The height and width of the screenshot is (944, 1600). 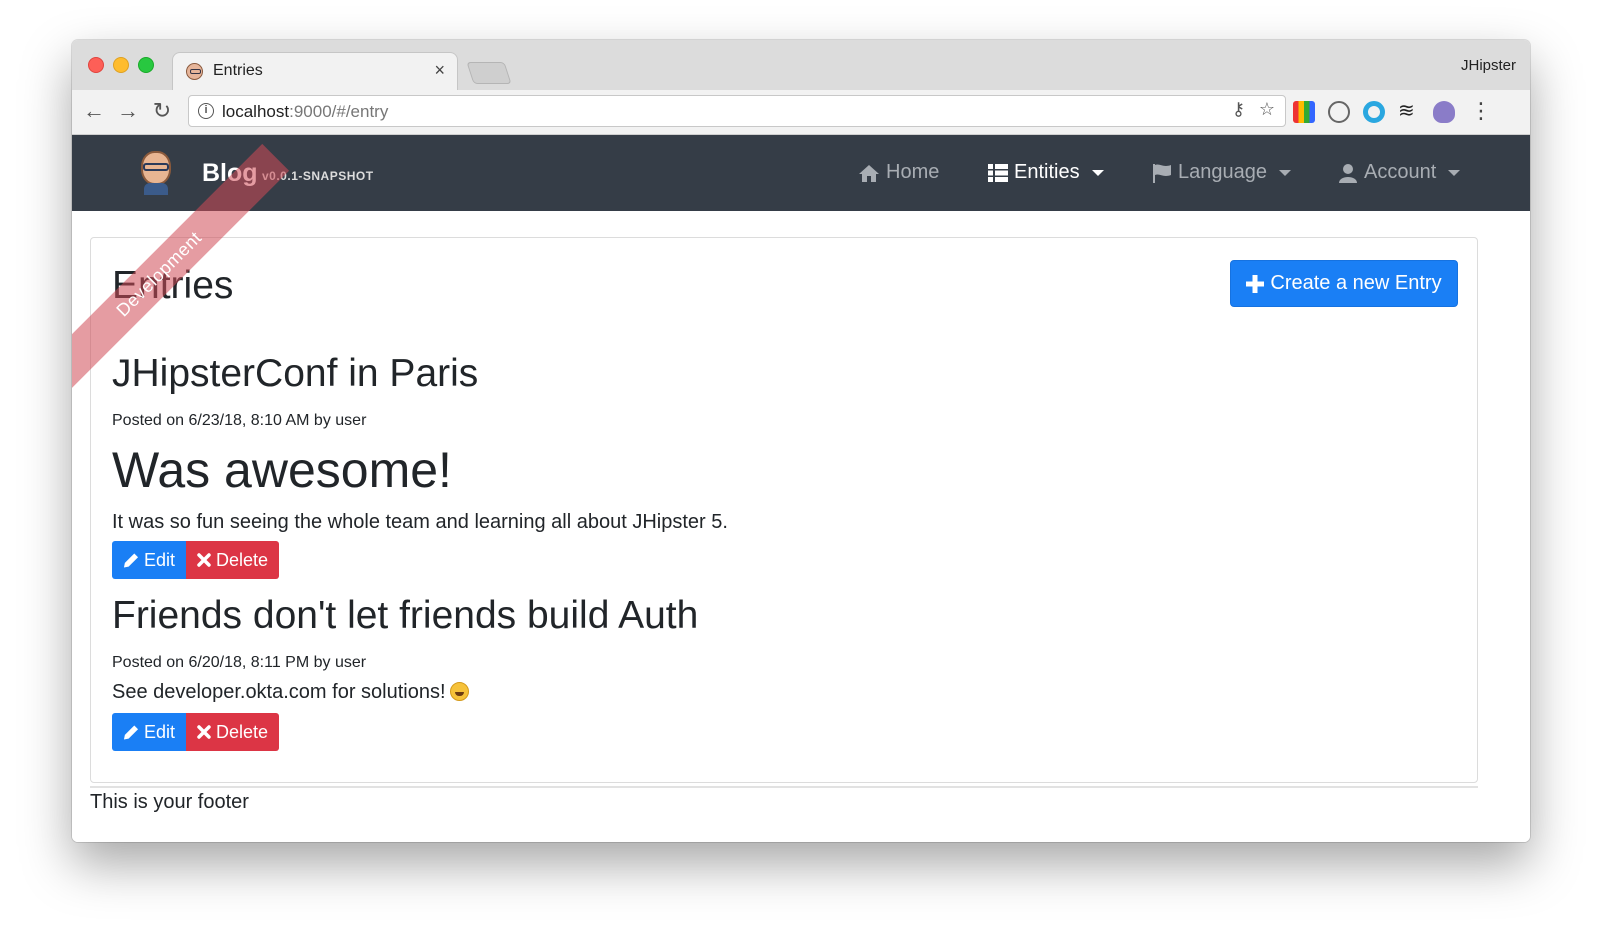 I want to click on nav-account: Account, so click(x=1399, y=172).